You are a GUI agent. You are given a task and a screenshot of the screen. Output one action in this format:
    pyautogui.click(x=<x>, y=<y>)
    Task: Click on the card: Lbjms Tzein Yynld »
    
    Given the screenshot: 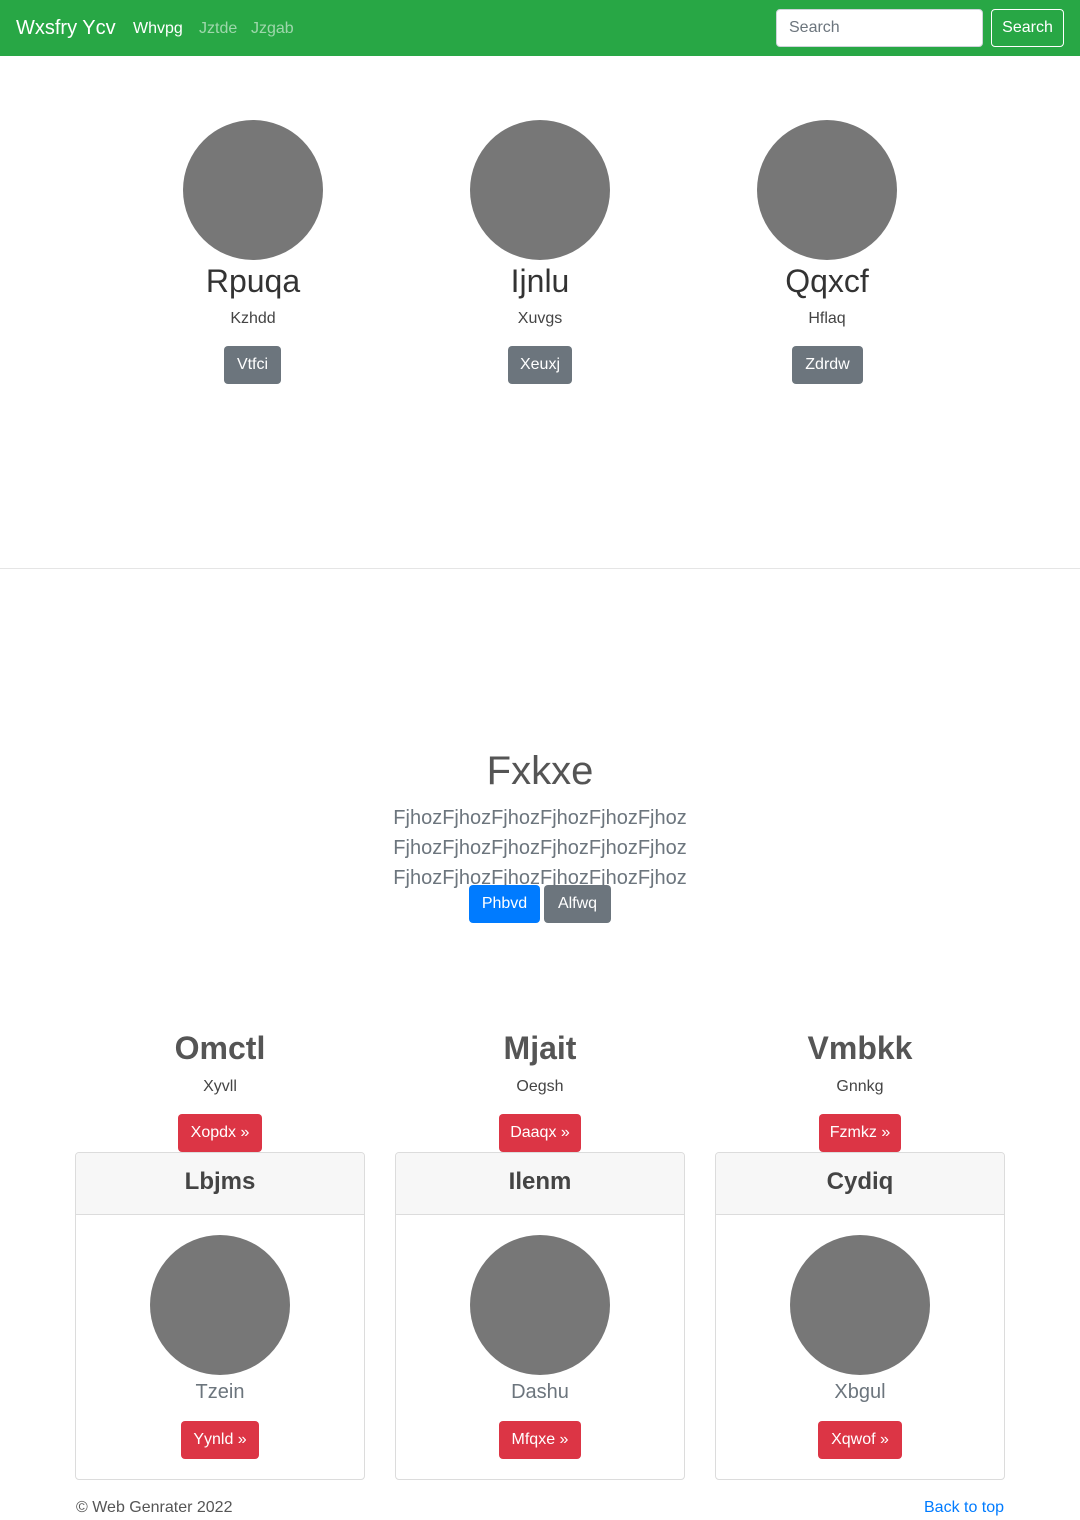 What is the action you would take?
    pyautogui.click(x=220, y=1316)
    